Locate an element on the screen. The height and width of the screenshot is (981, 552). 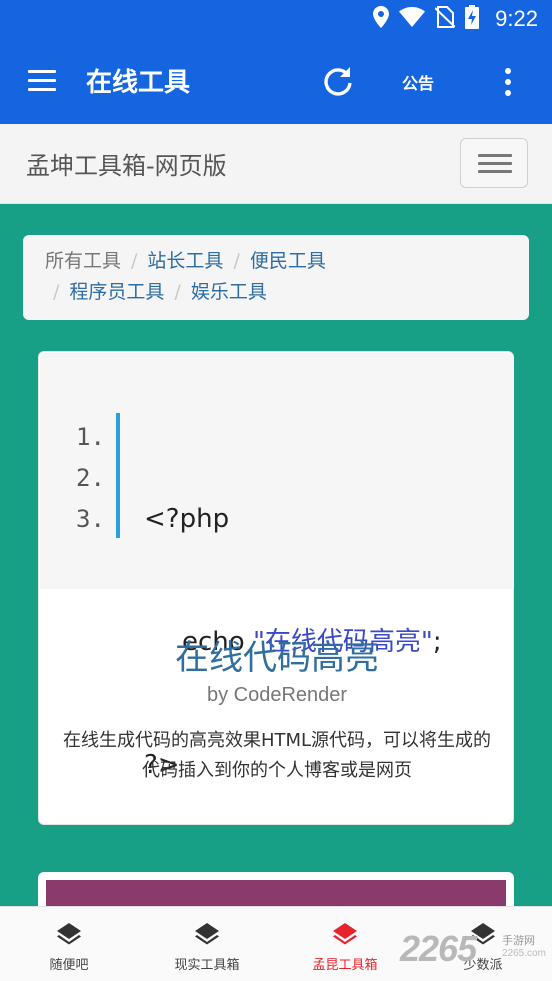
code-line-numbers: 1. 2. 3. is located at coordinates (90, 478).